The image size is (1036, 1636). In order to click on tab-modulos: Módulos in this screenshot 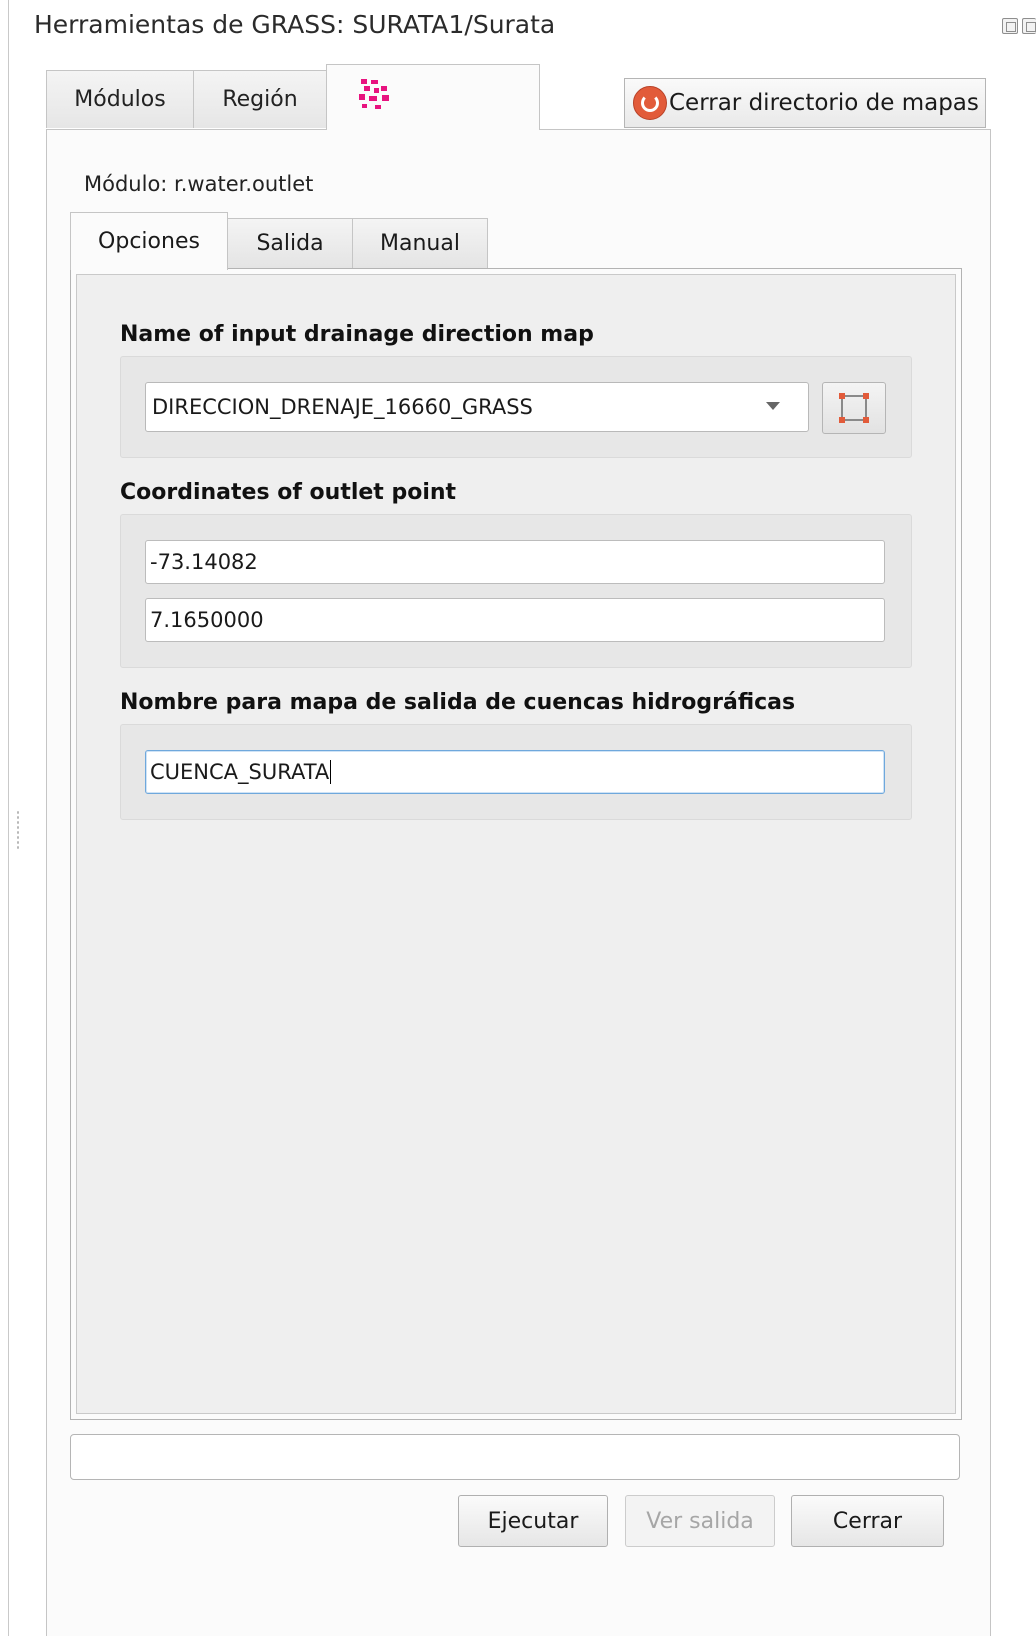, I will do `click(120, 99)`.